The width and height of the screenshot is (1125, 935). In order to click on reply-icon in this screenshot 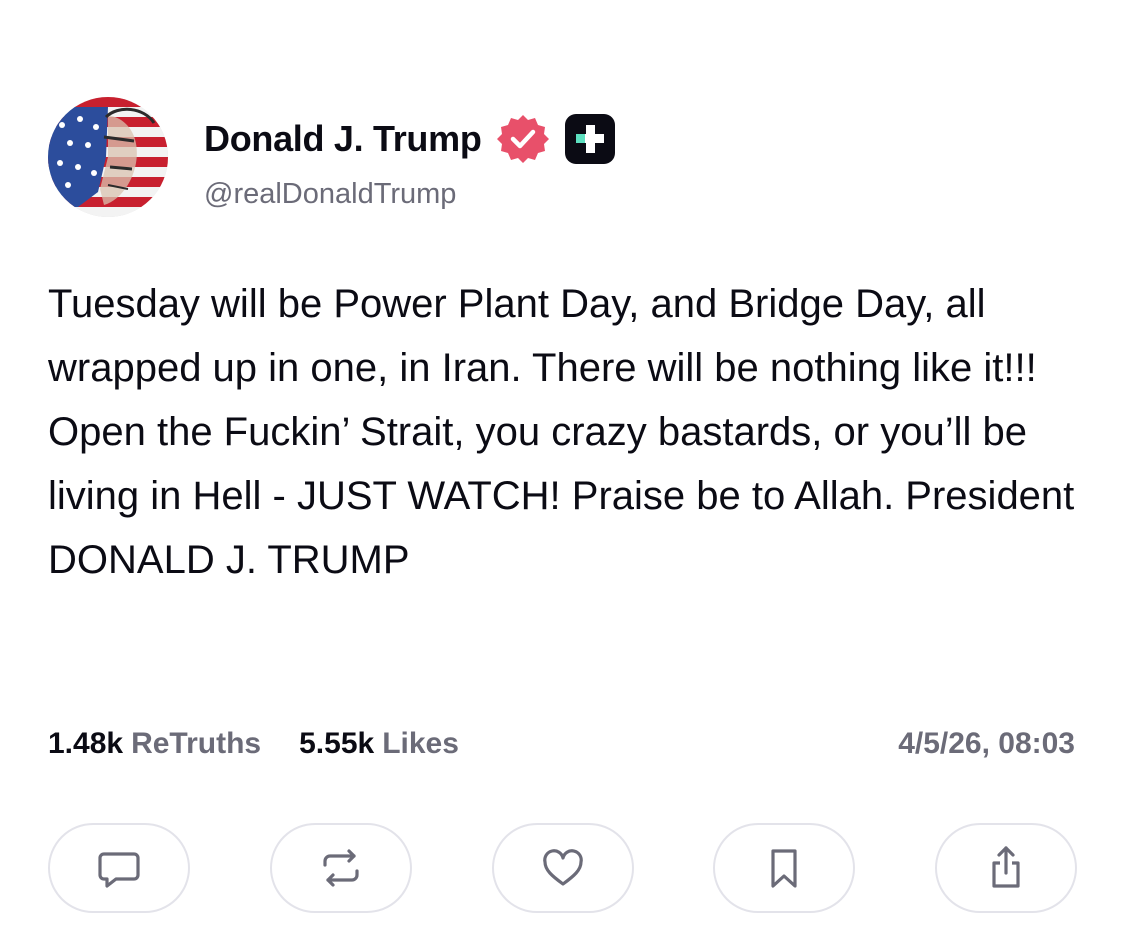, I will do `click(119, 870)`.